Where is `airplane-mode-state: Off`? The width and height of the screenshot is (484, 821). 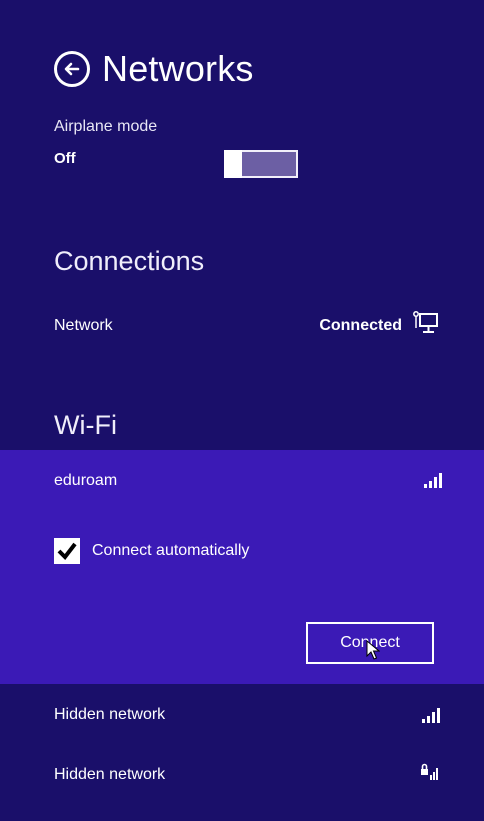
airplane-mode-state: Off is located at coordinates (65, 158).